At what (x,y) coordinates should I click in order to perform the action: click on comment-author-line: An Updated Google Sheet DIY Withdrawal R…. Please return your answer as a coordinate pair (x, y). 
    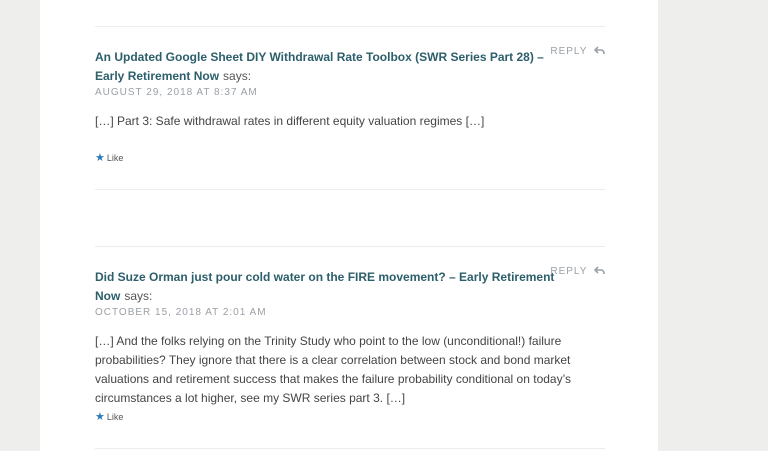
    Looking at the image, I should click on (350, 67).